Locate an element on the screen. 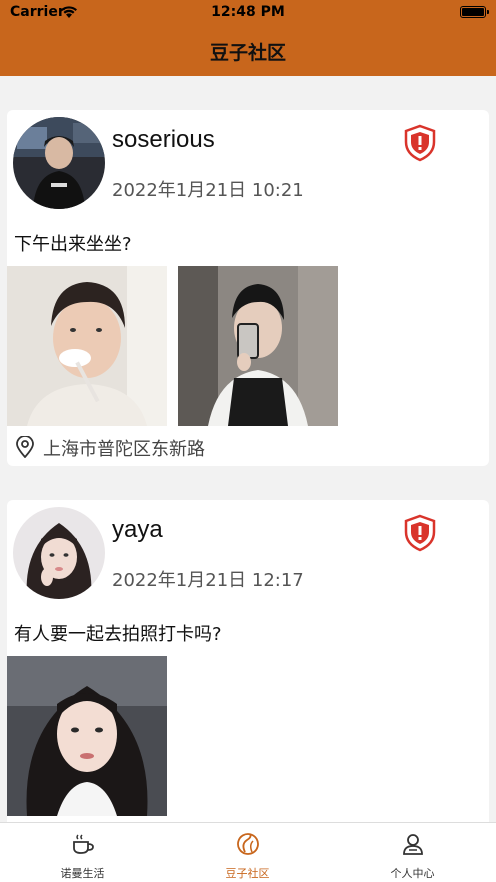 The width and height of the screenshot is (496, 882). tab-personal-center: 个人中心 is located at coordinates (412, 852).